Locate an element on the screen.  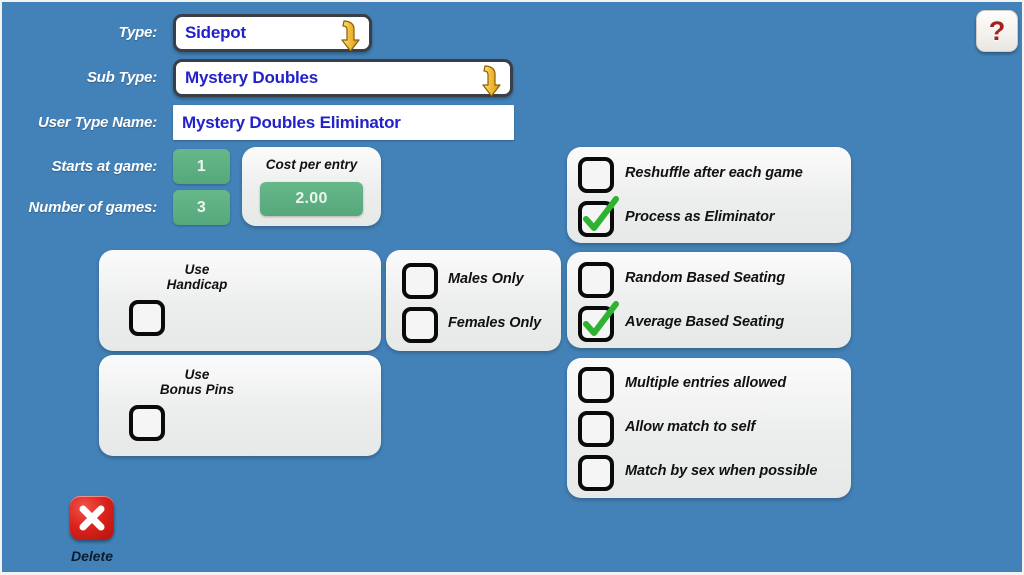
use-handicap-panel: Use Handicap is located at coordinates (240, 300).